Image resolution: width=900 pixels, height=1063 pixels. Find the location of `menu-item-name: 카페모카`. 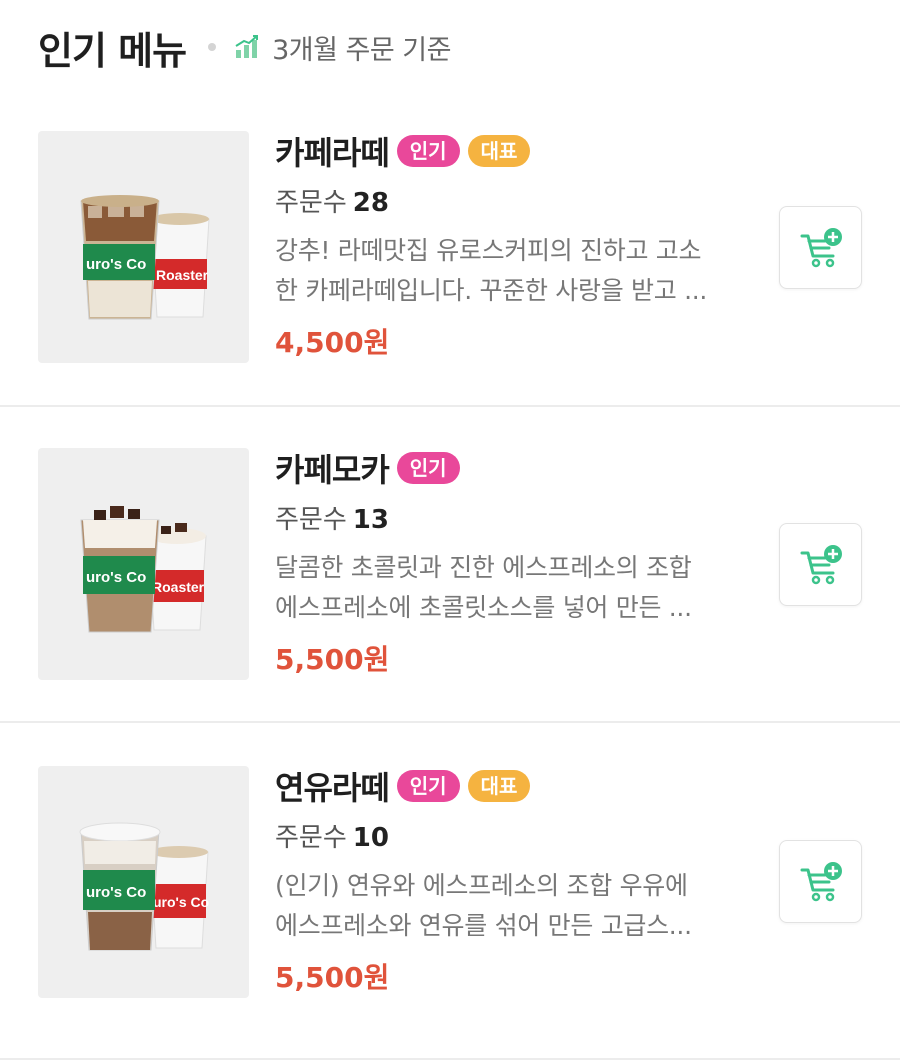

menu-item-name: 카페모카 is located at coordinates (332, 470).